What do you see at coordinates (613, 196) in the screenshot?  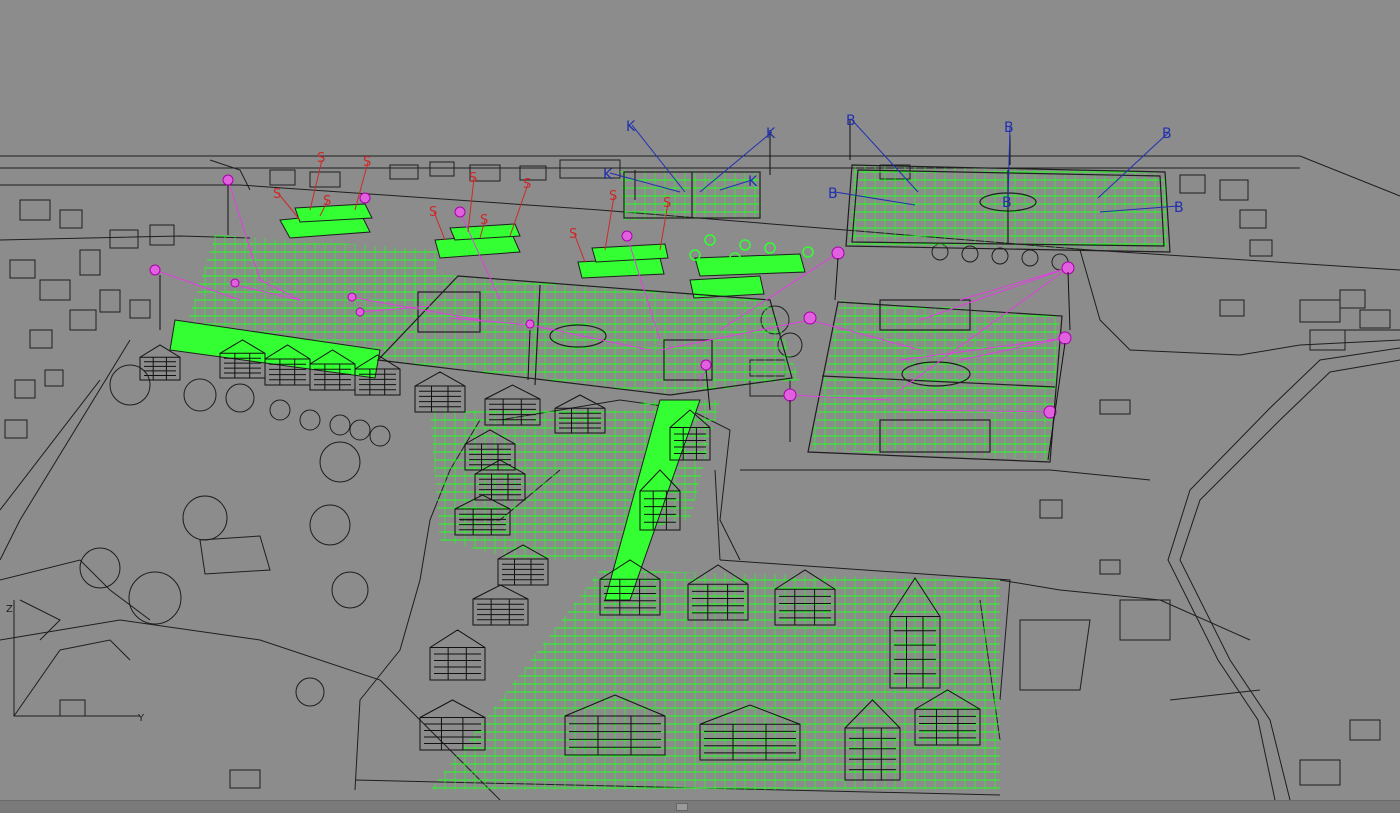 I see `speaker-s-10: S` at bounding box center [613, 196].